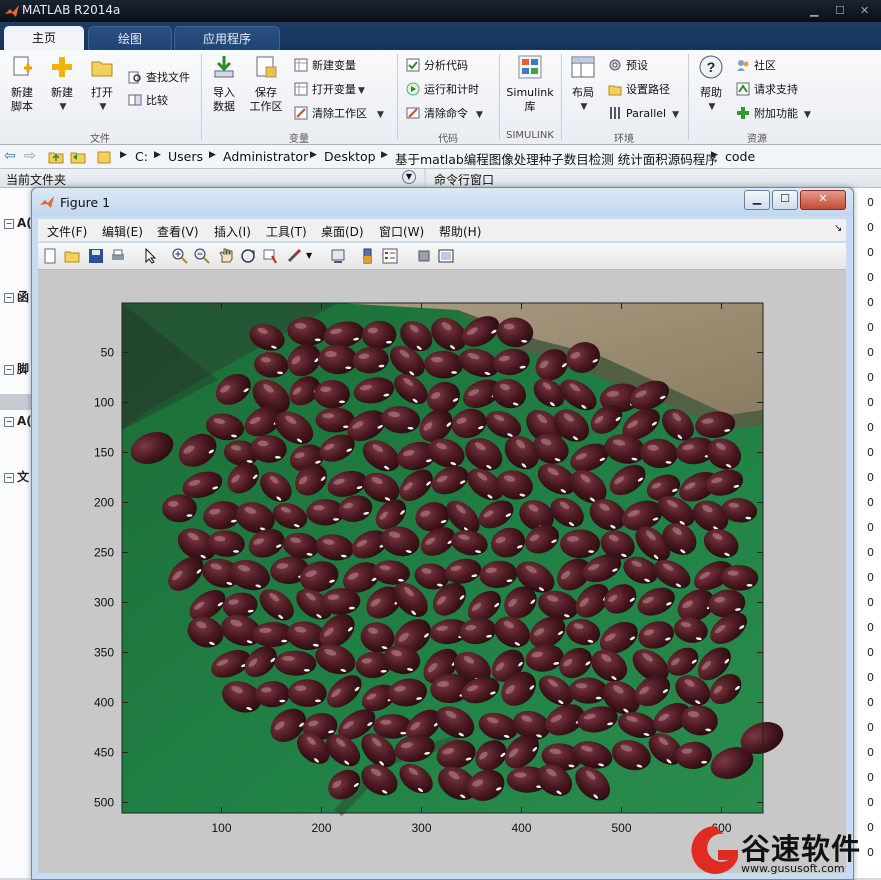 The height and width of the screenshot is (880, 881). What do you see at coordinates (180, 256) in the screenshot?
I see `zoom-in-icon` at bounding box center [180, 256].